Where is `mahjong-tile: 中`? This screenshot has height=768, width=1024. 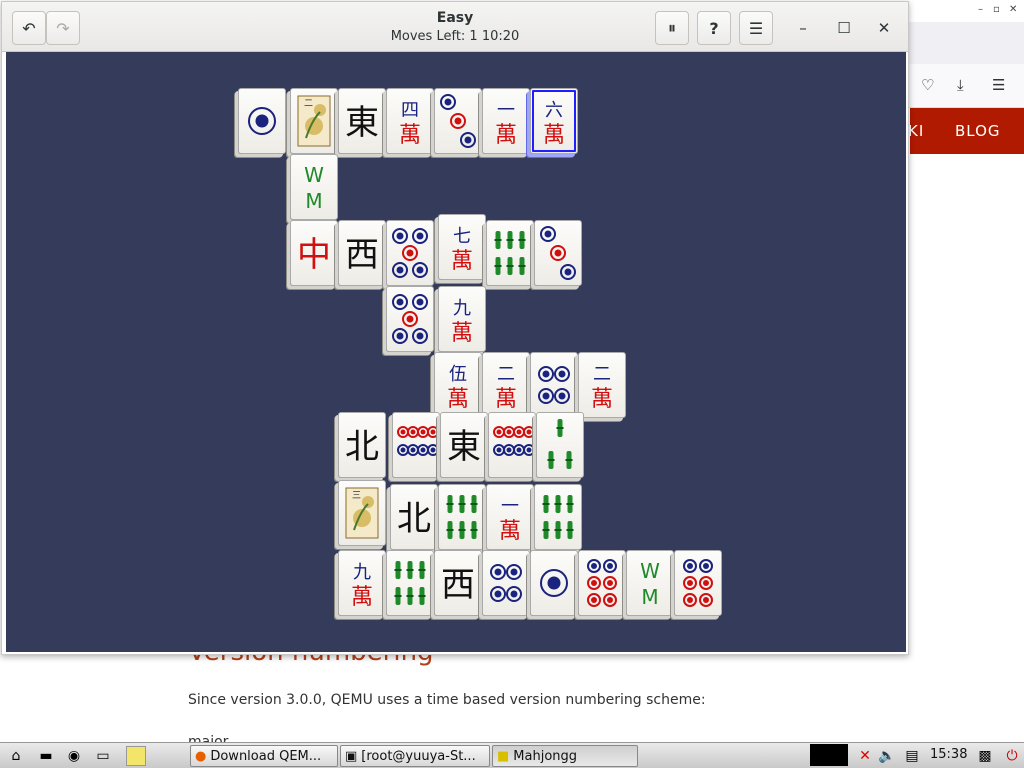
mahjong-tile: 中 is located at coordinates (314, 253).